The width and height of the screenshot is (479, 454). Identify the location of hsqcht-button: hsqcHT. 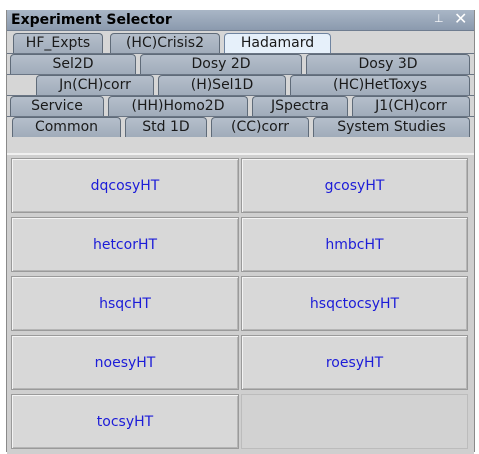
(125, 303).